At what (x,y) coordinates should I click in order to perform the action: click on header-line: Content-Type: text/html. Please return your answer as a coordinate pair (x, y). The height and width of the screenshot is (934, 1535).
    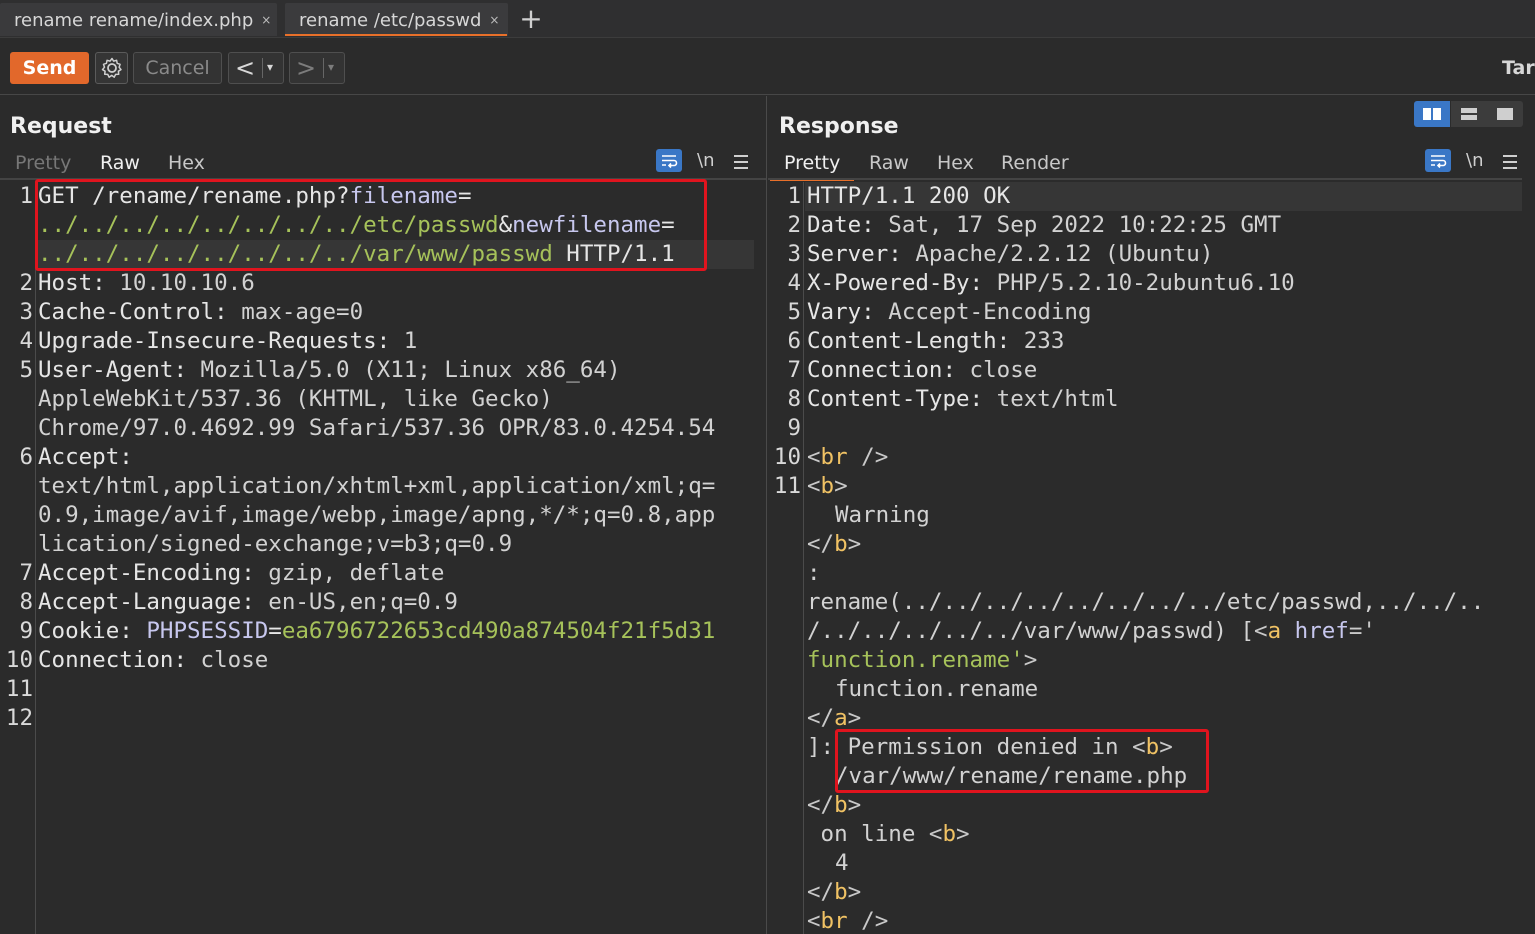
    Looking at the image, I should click on (963, 399).